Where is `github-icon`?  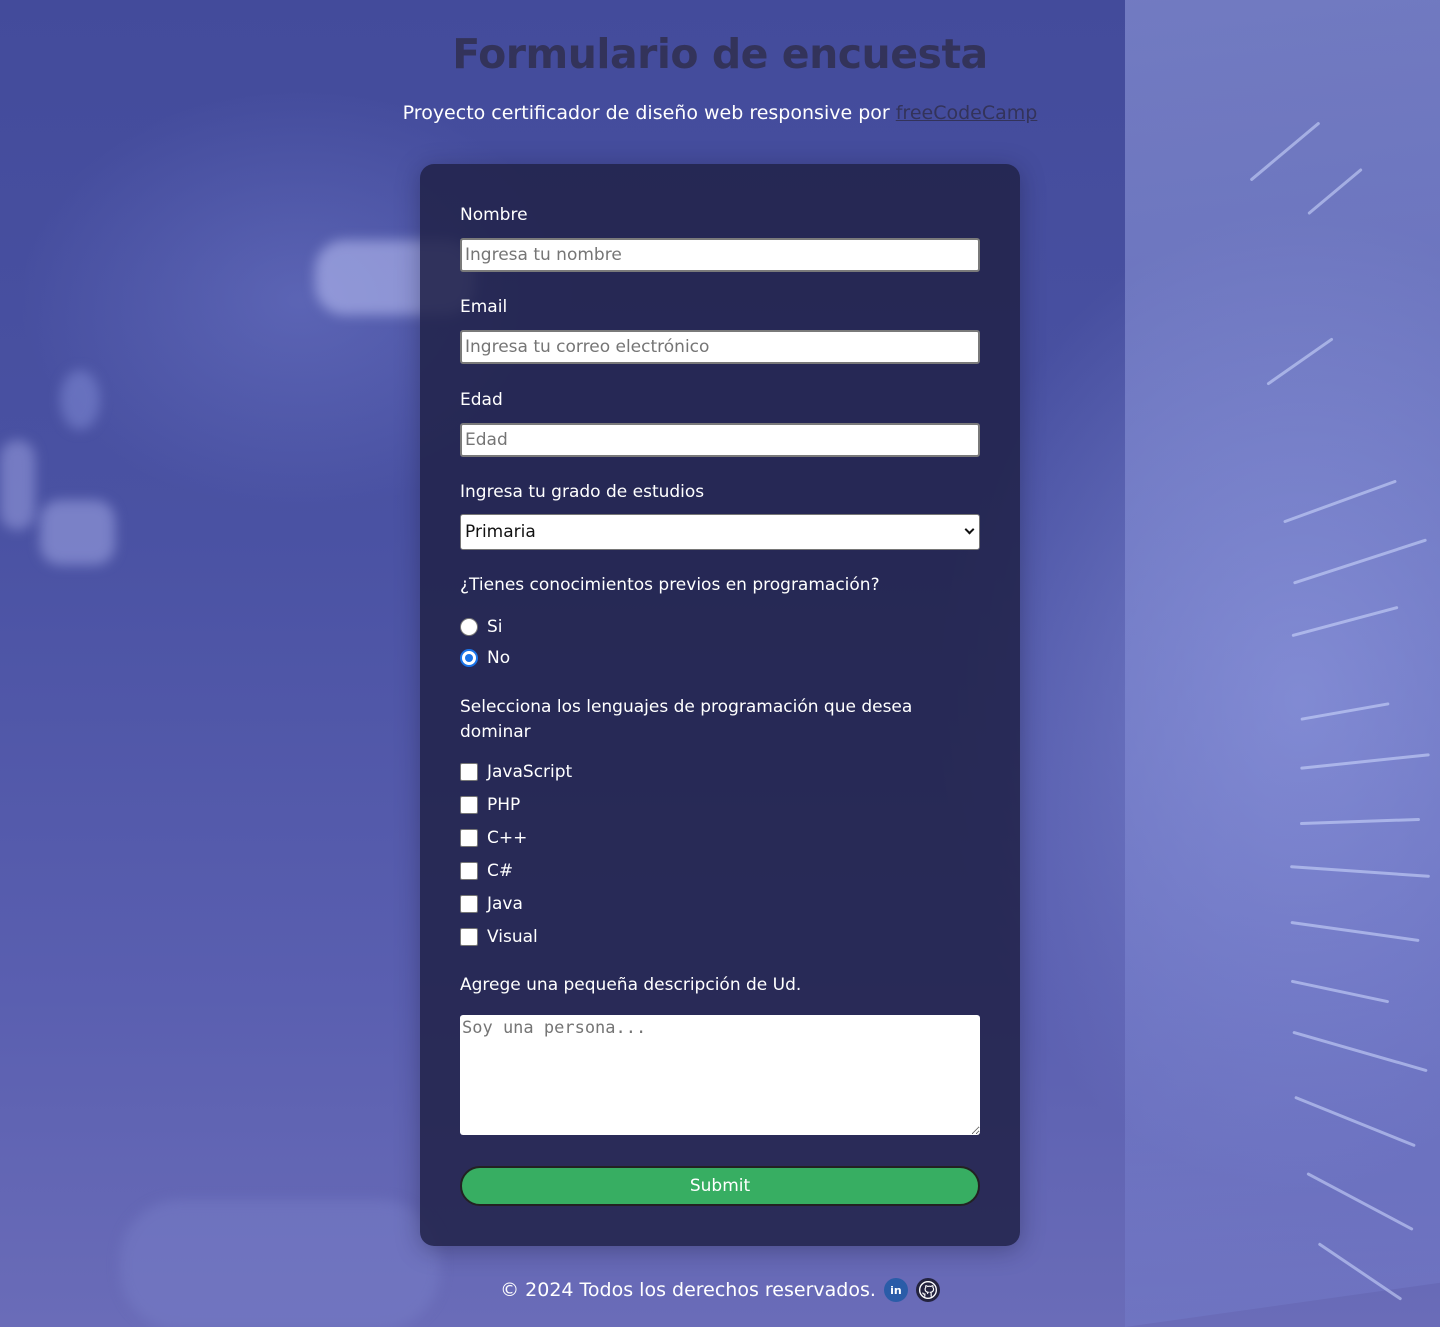 github-icon is located at coordinates (927, 1290).